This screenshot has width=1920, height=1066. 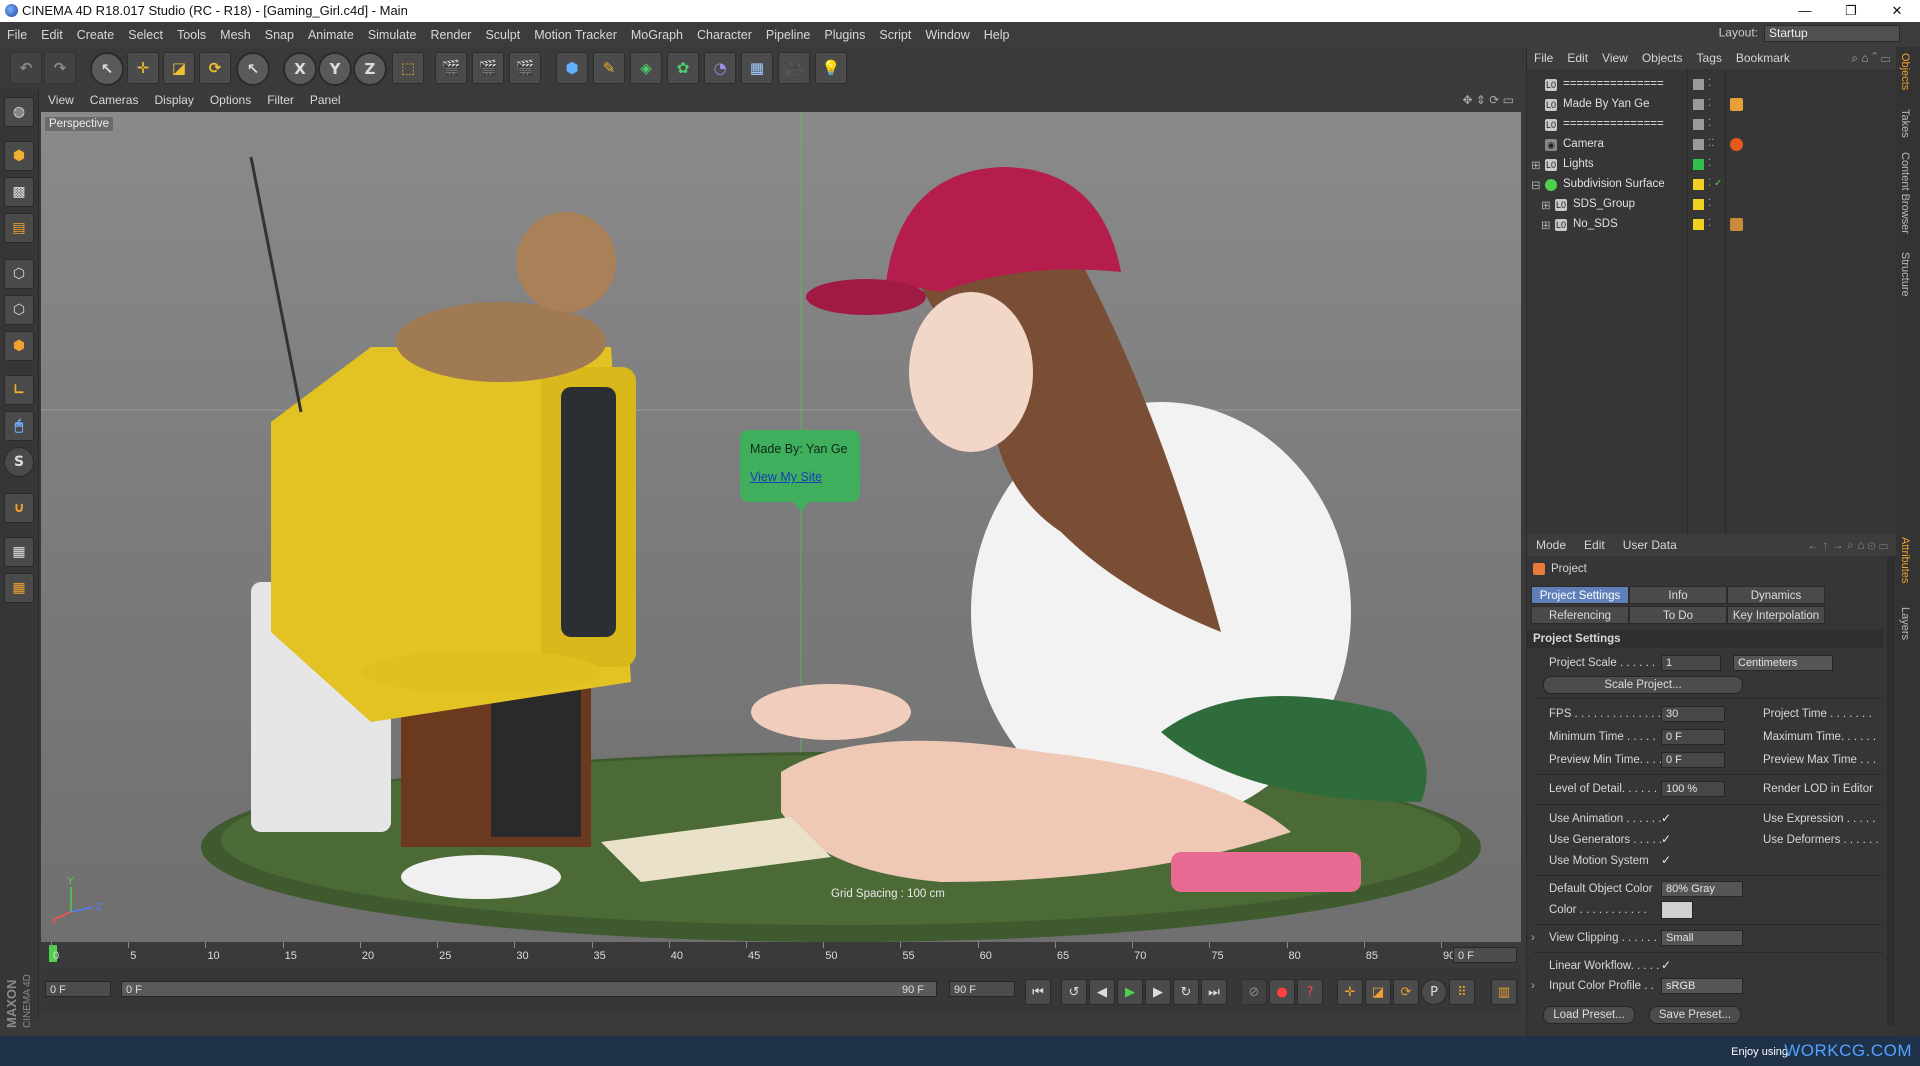 I want to click on redo-icon: ↷, so click(x=60, y=68).